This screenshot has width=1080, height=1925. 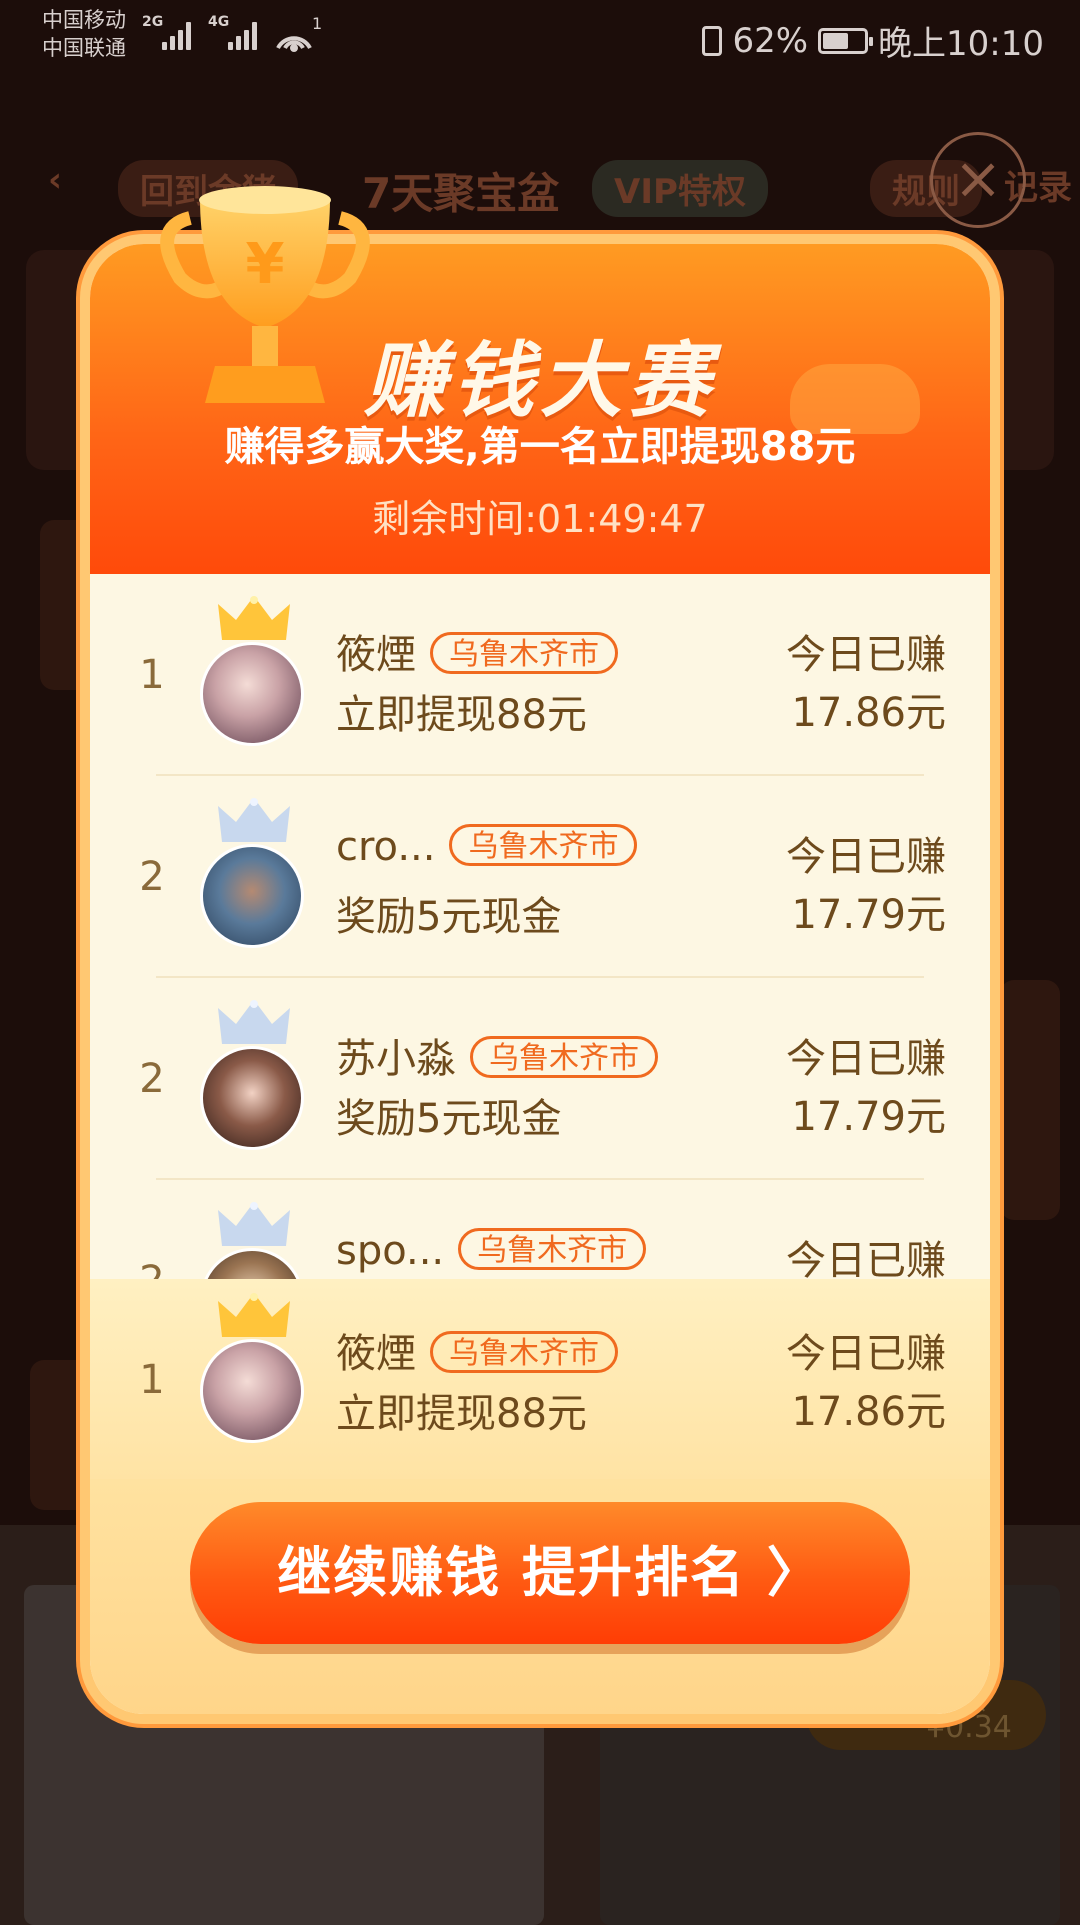 I want to click on status-bar: 中国移动 中国联通 2G 4G 1 62% 晚上10:10, so click(x=543, y=35).